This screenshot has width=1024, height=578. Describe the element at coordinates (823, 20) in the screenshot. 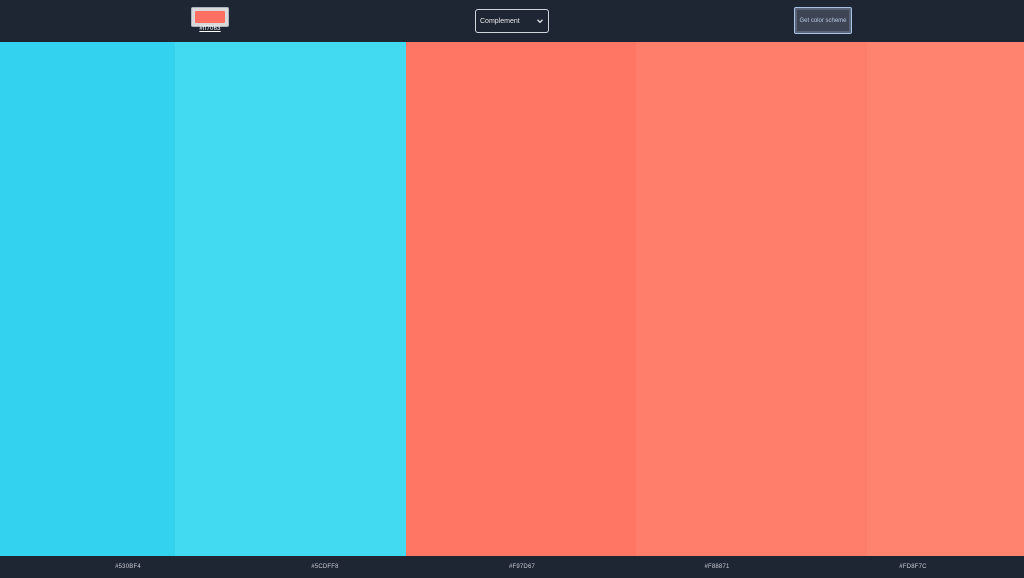

I see `get-color-scheme-button: Get color scheme` at that location.